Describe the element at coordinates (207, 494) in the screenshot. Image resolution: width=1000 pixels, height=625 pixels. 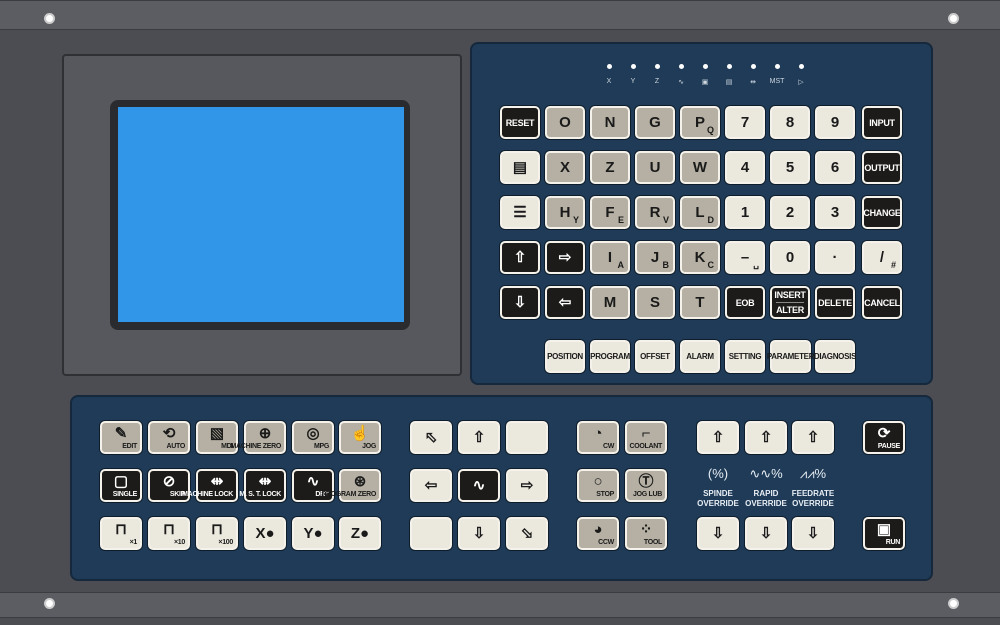
I see `key-label: MACHINE LOCK` at that location.